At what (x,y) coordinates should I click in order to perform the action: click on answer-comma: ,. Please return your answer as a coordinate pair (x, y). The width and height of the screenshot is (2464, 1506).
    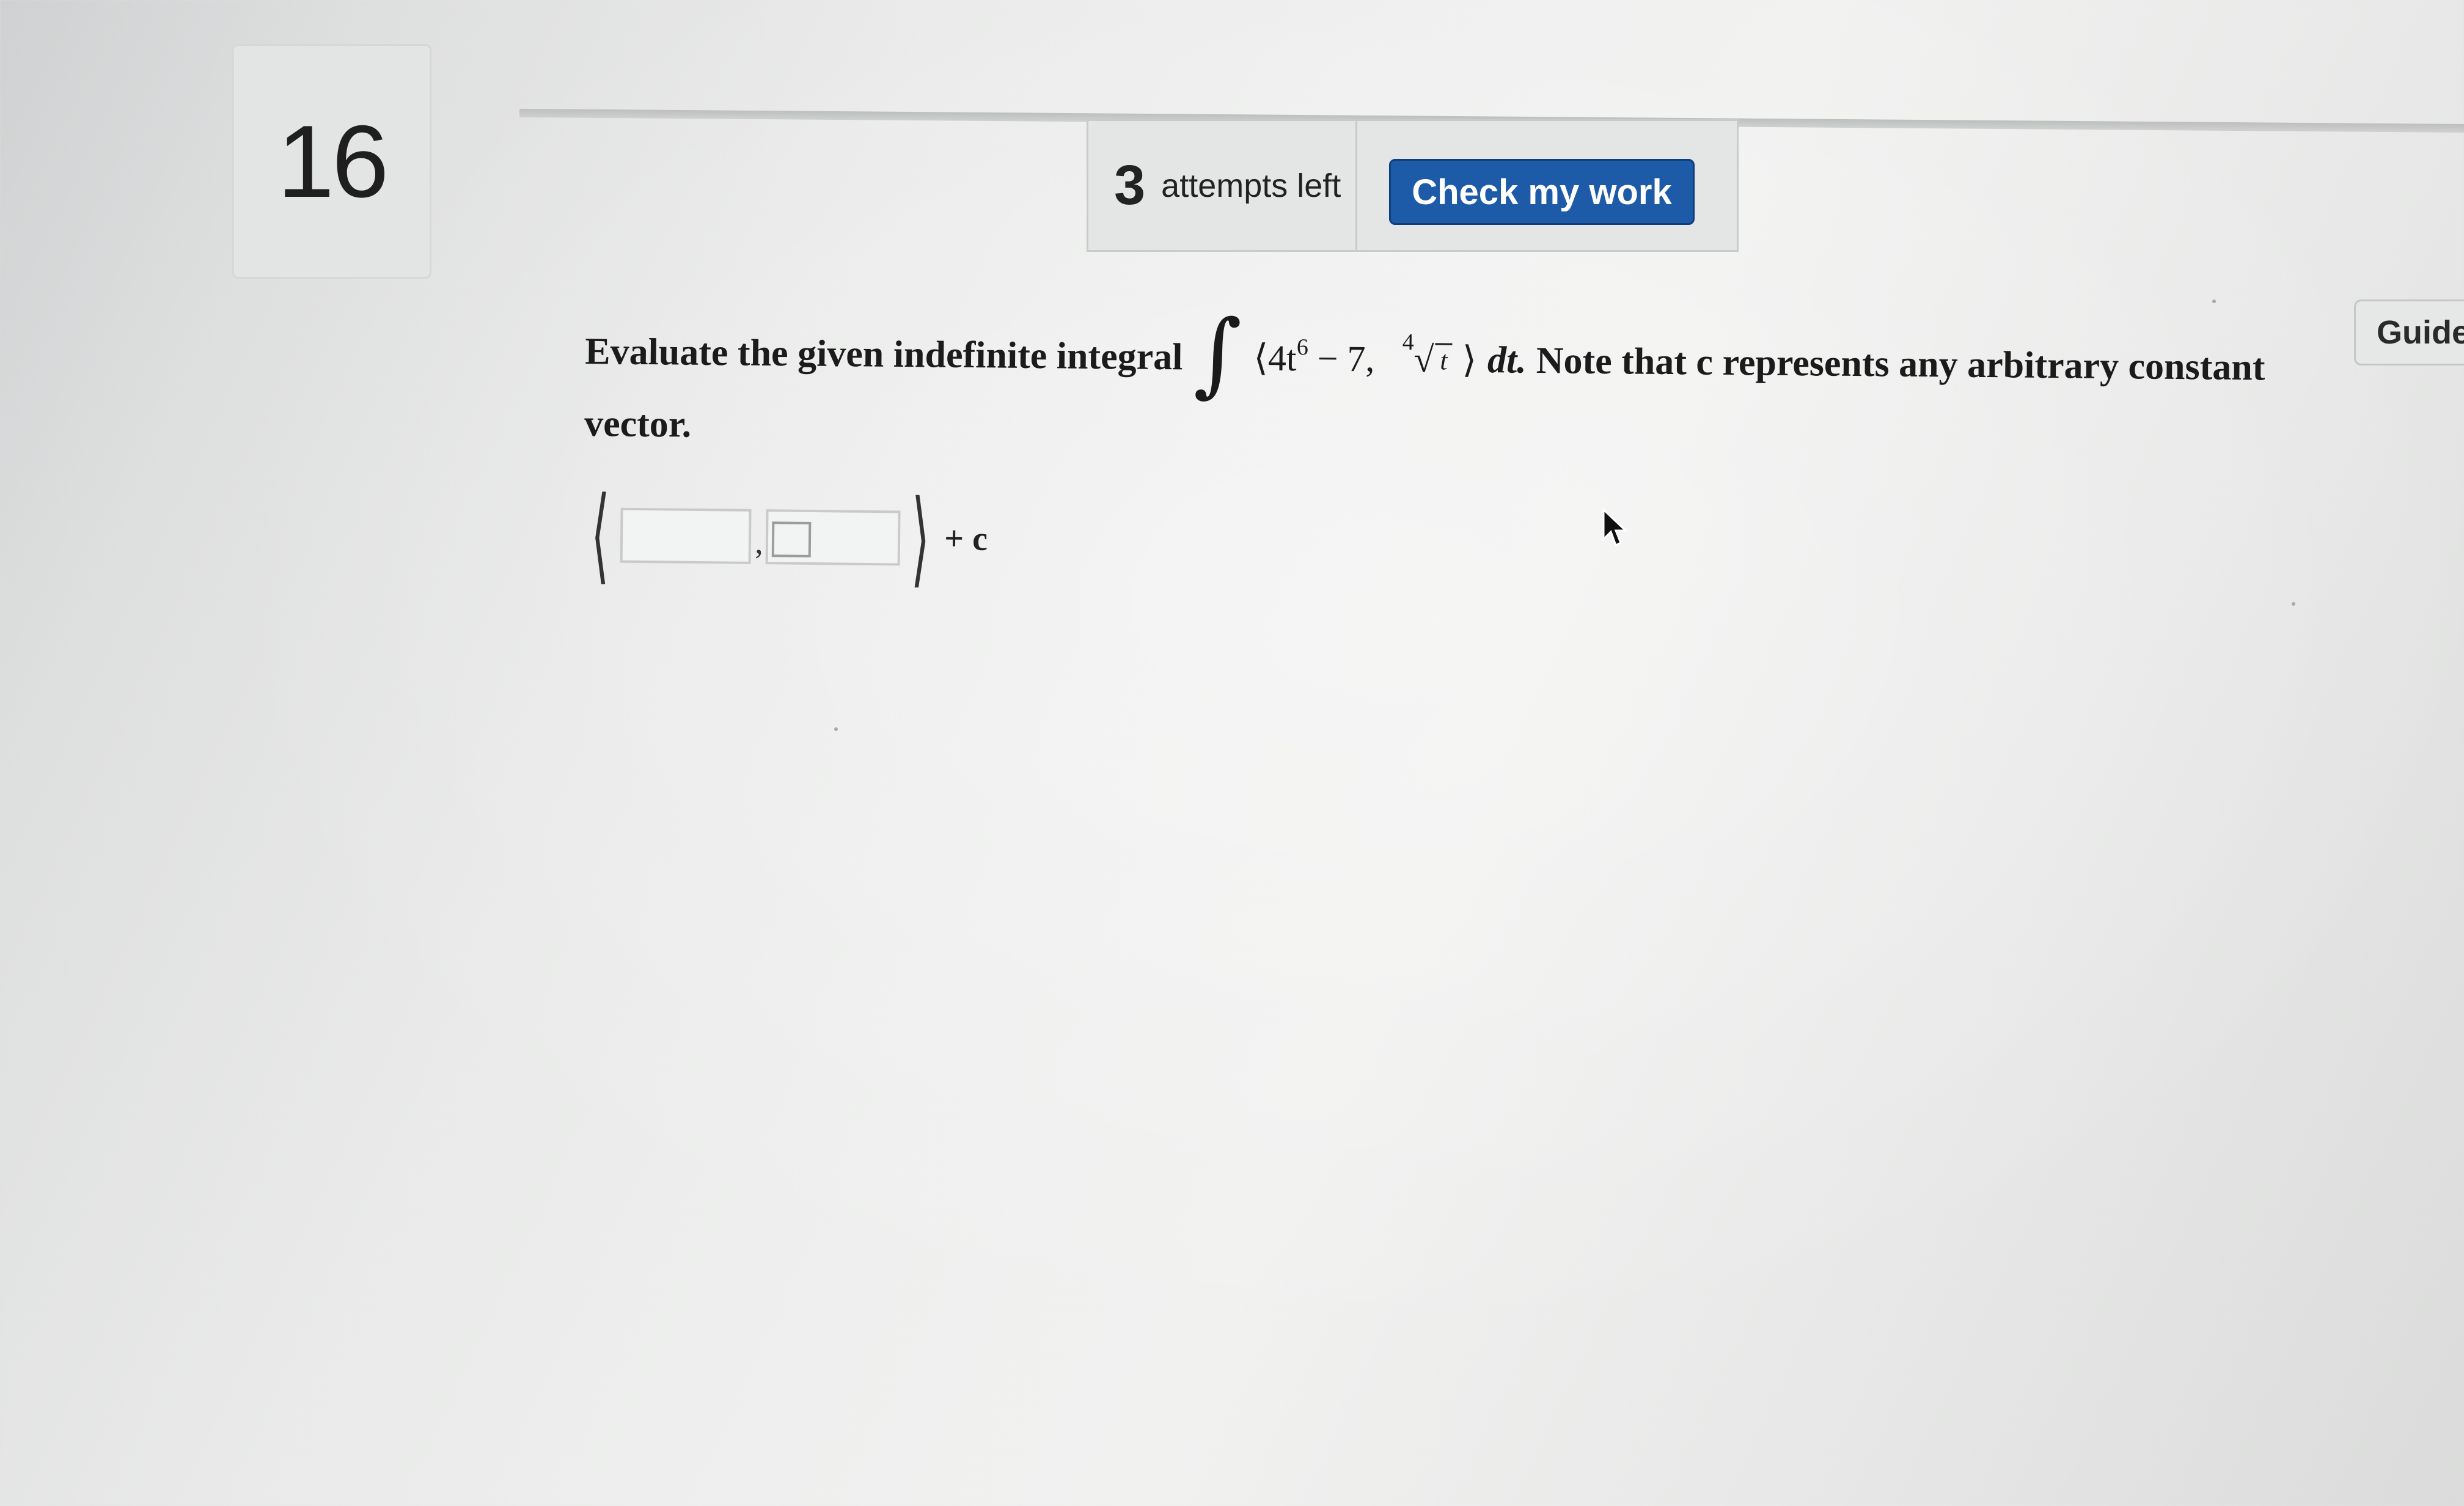
    Looking at the image, I should click on (760, 542).